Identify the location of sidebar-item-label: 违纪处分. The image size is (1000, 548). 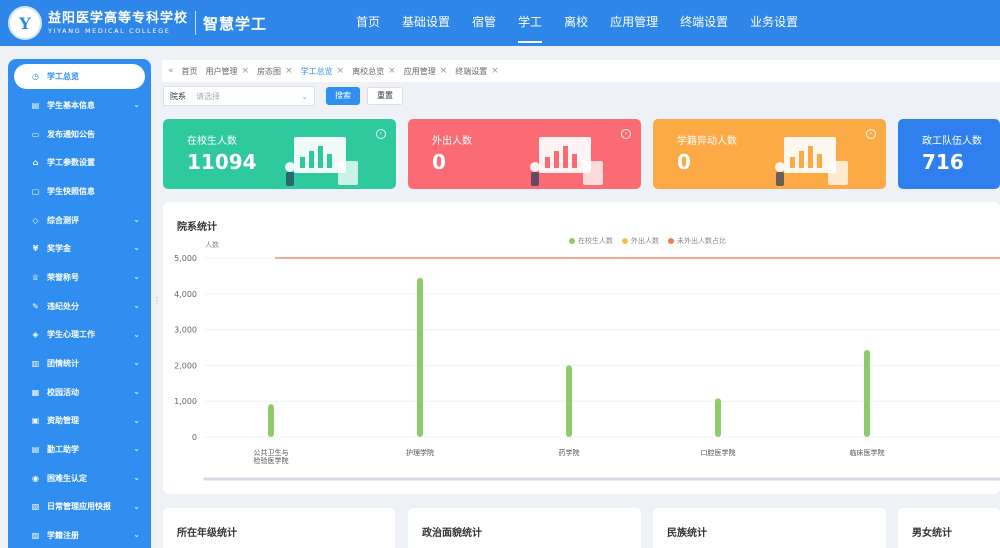
(63, 306).